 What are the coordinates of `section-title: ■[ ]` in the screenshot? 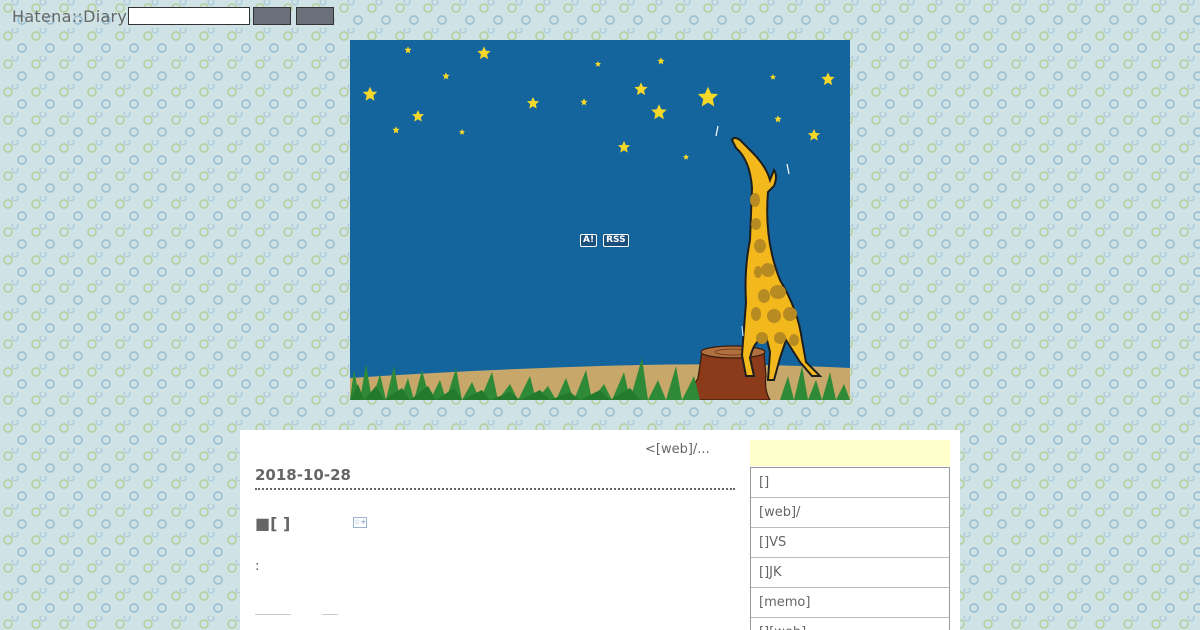 It's located at (272, 523).